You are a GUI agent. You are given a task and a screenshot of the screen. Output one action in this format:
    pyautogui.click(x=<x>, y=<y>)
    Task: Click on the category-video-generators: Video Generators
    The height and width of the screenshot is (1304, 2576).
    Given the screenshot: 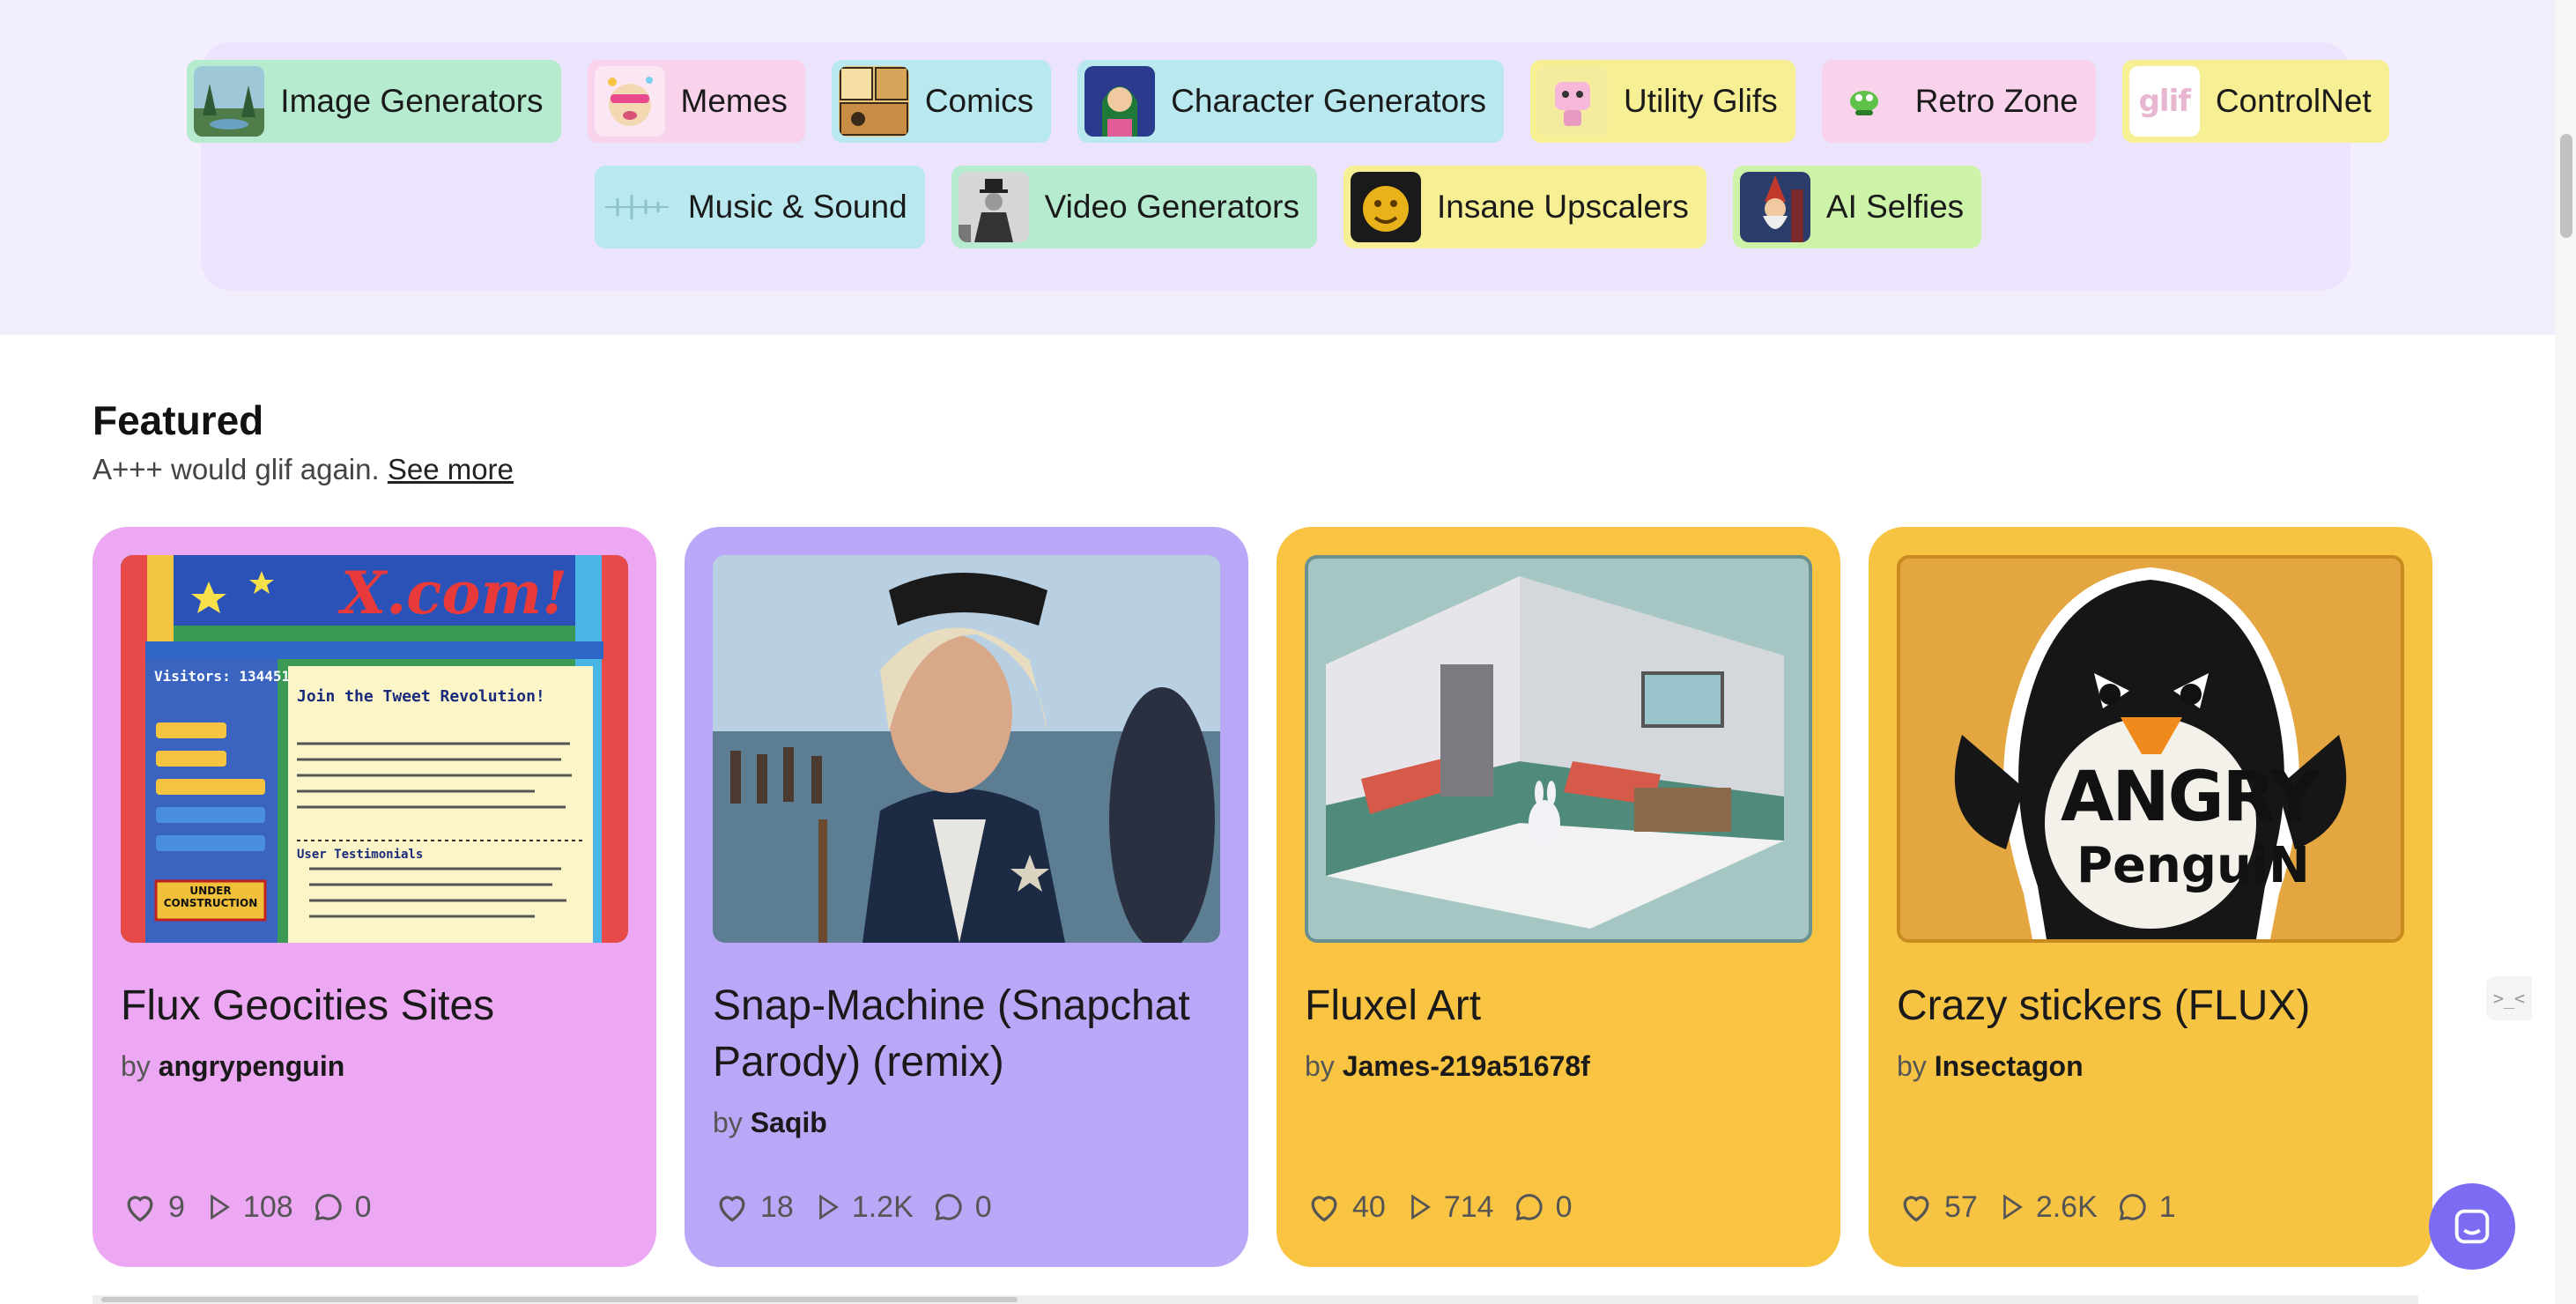 What is the action you would take?
    pyautogui.click(x=1134, y=207)
    